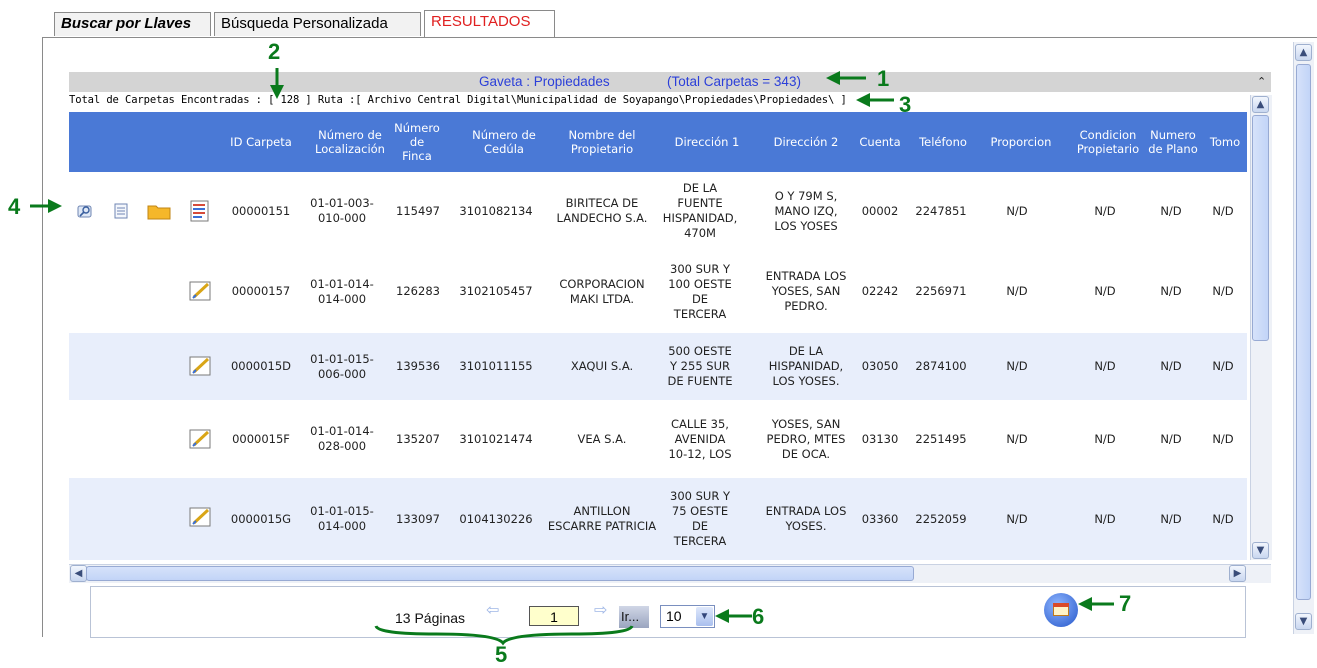 This screenshot has height=668, width=1317. I want to click on annotation-4: 4, so click(14, 206).